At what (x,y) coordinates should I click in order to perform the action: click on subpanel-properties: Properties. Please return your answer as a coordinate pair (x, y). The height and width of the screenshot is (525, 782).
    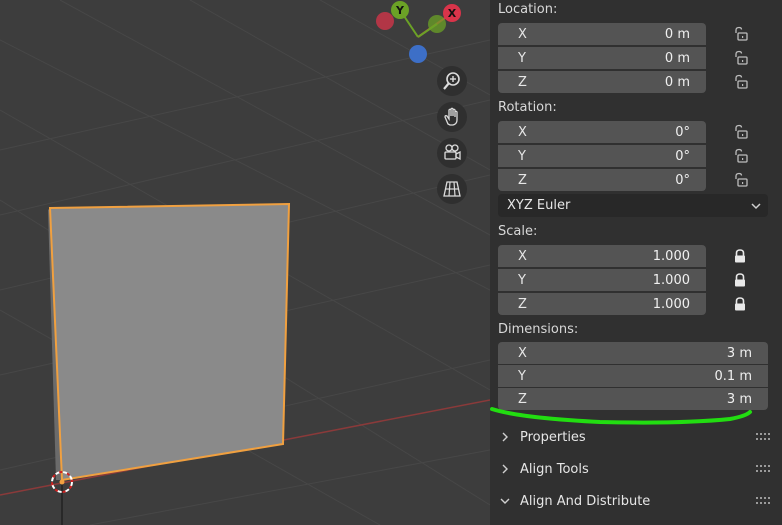
    Looking at the image, I should click on (636, 437).